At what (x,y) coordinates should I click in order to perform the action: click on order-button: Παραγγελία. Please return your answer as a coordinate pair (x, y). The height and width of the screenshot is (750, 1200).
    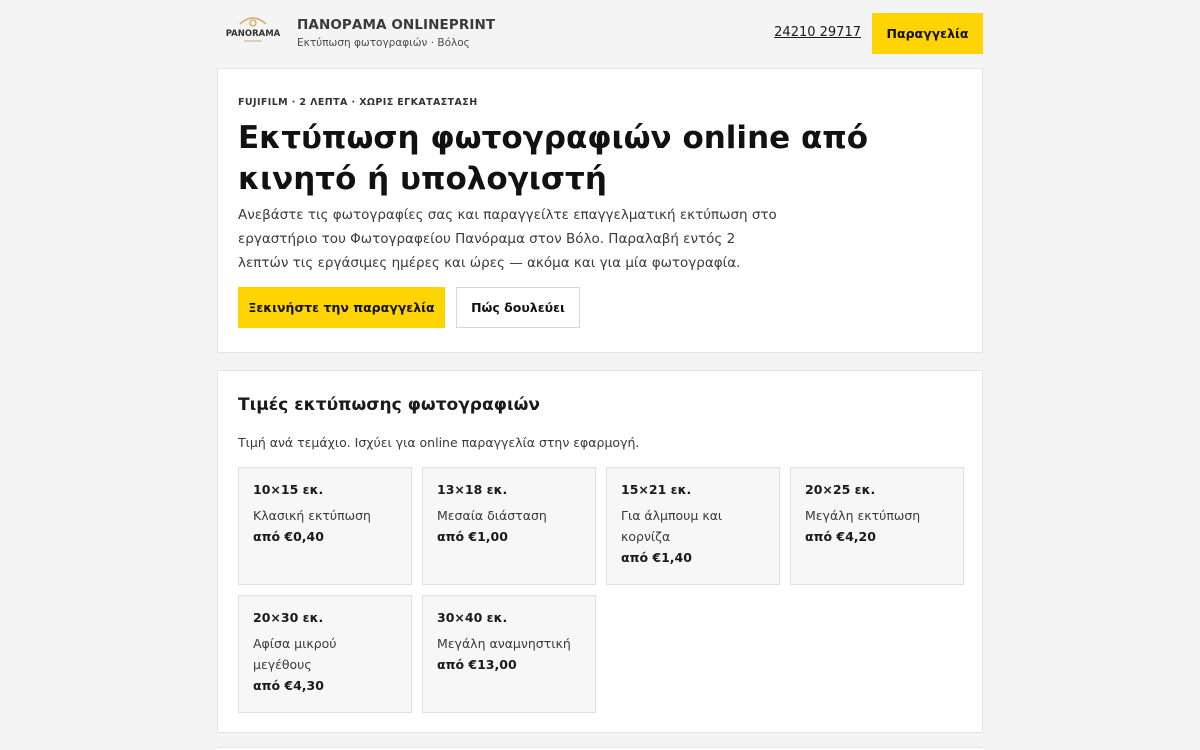
    Looking at the image, I should click on (927, 33).